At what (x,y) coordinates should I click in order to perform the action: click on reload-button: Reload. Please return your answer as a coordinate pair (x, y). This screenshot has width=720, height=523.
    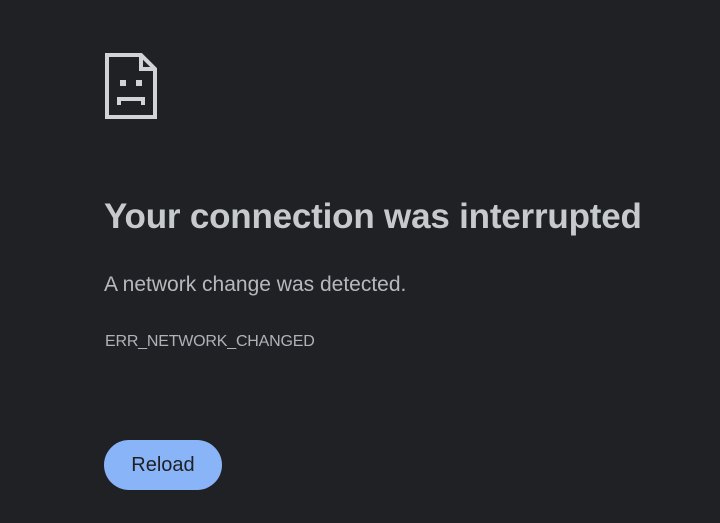
    Looking at the image, I should click on (163, 465).